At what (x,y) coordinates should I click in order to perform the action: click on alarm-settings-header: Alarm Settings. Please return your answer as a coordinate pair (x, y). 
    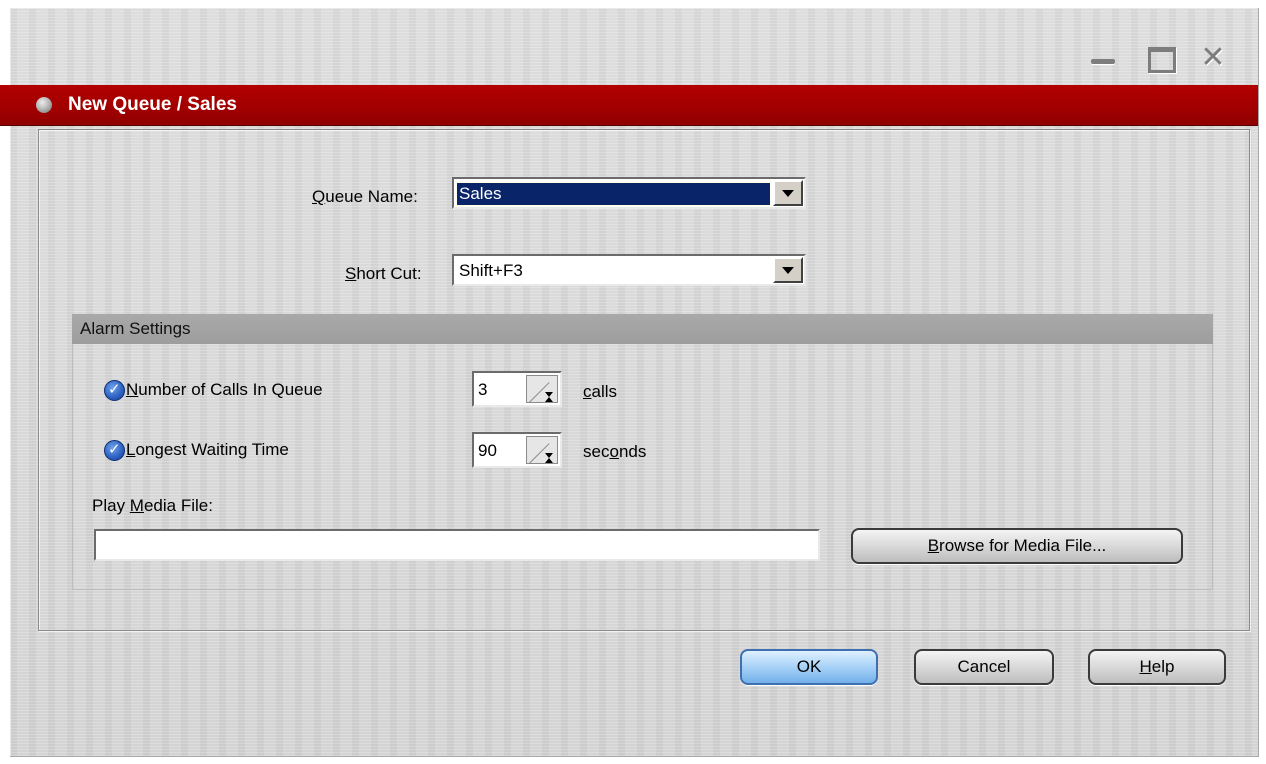
    Looking at the image, I should click on (642, 329).